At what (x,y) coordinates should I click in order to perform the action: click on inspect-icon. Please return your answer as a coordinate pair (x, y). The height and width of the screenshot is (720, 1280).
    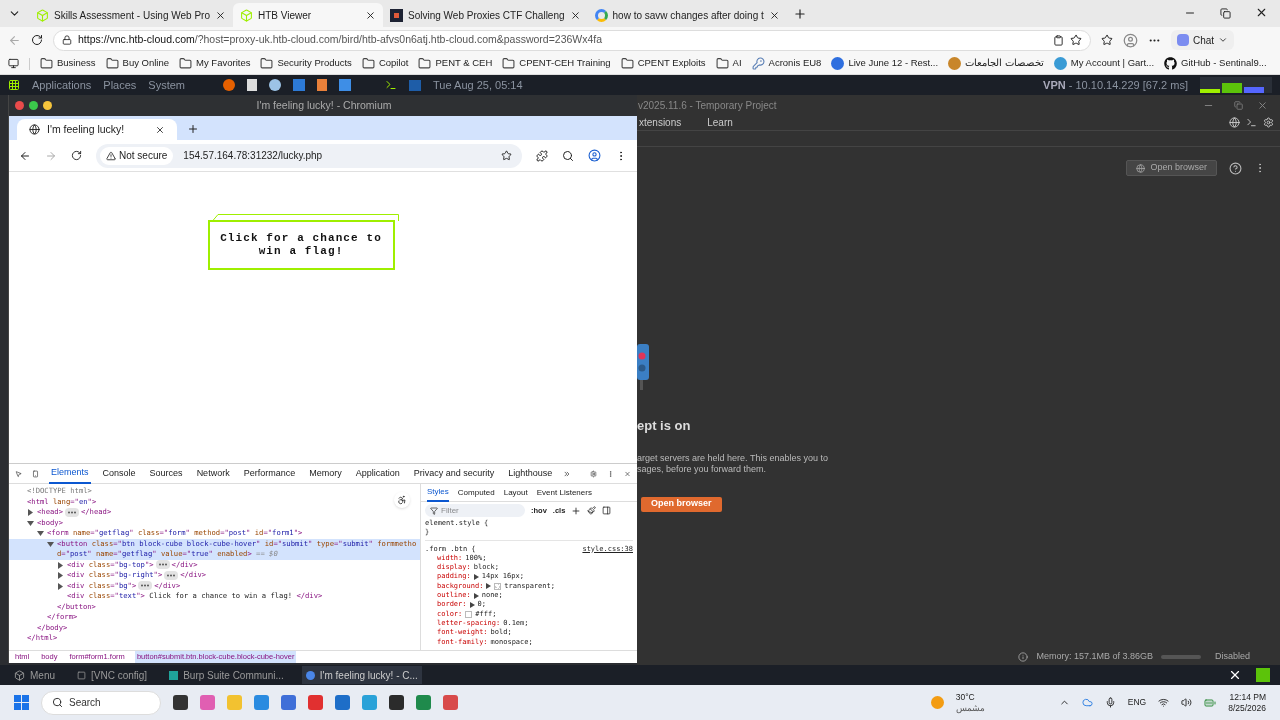
    Looking at the image, I should click on (18, 473).